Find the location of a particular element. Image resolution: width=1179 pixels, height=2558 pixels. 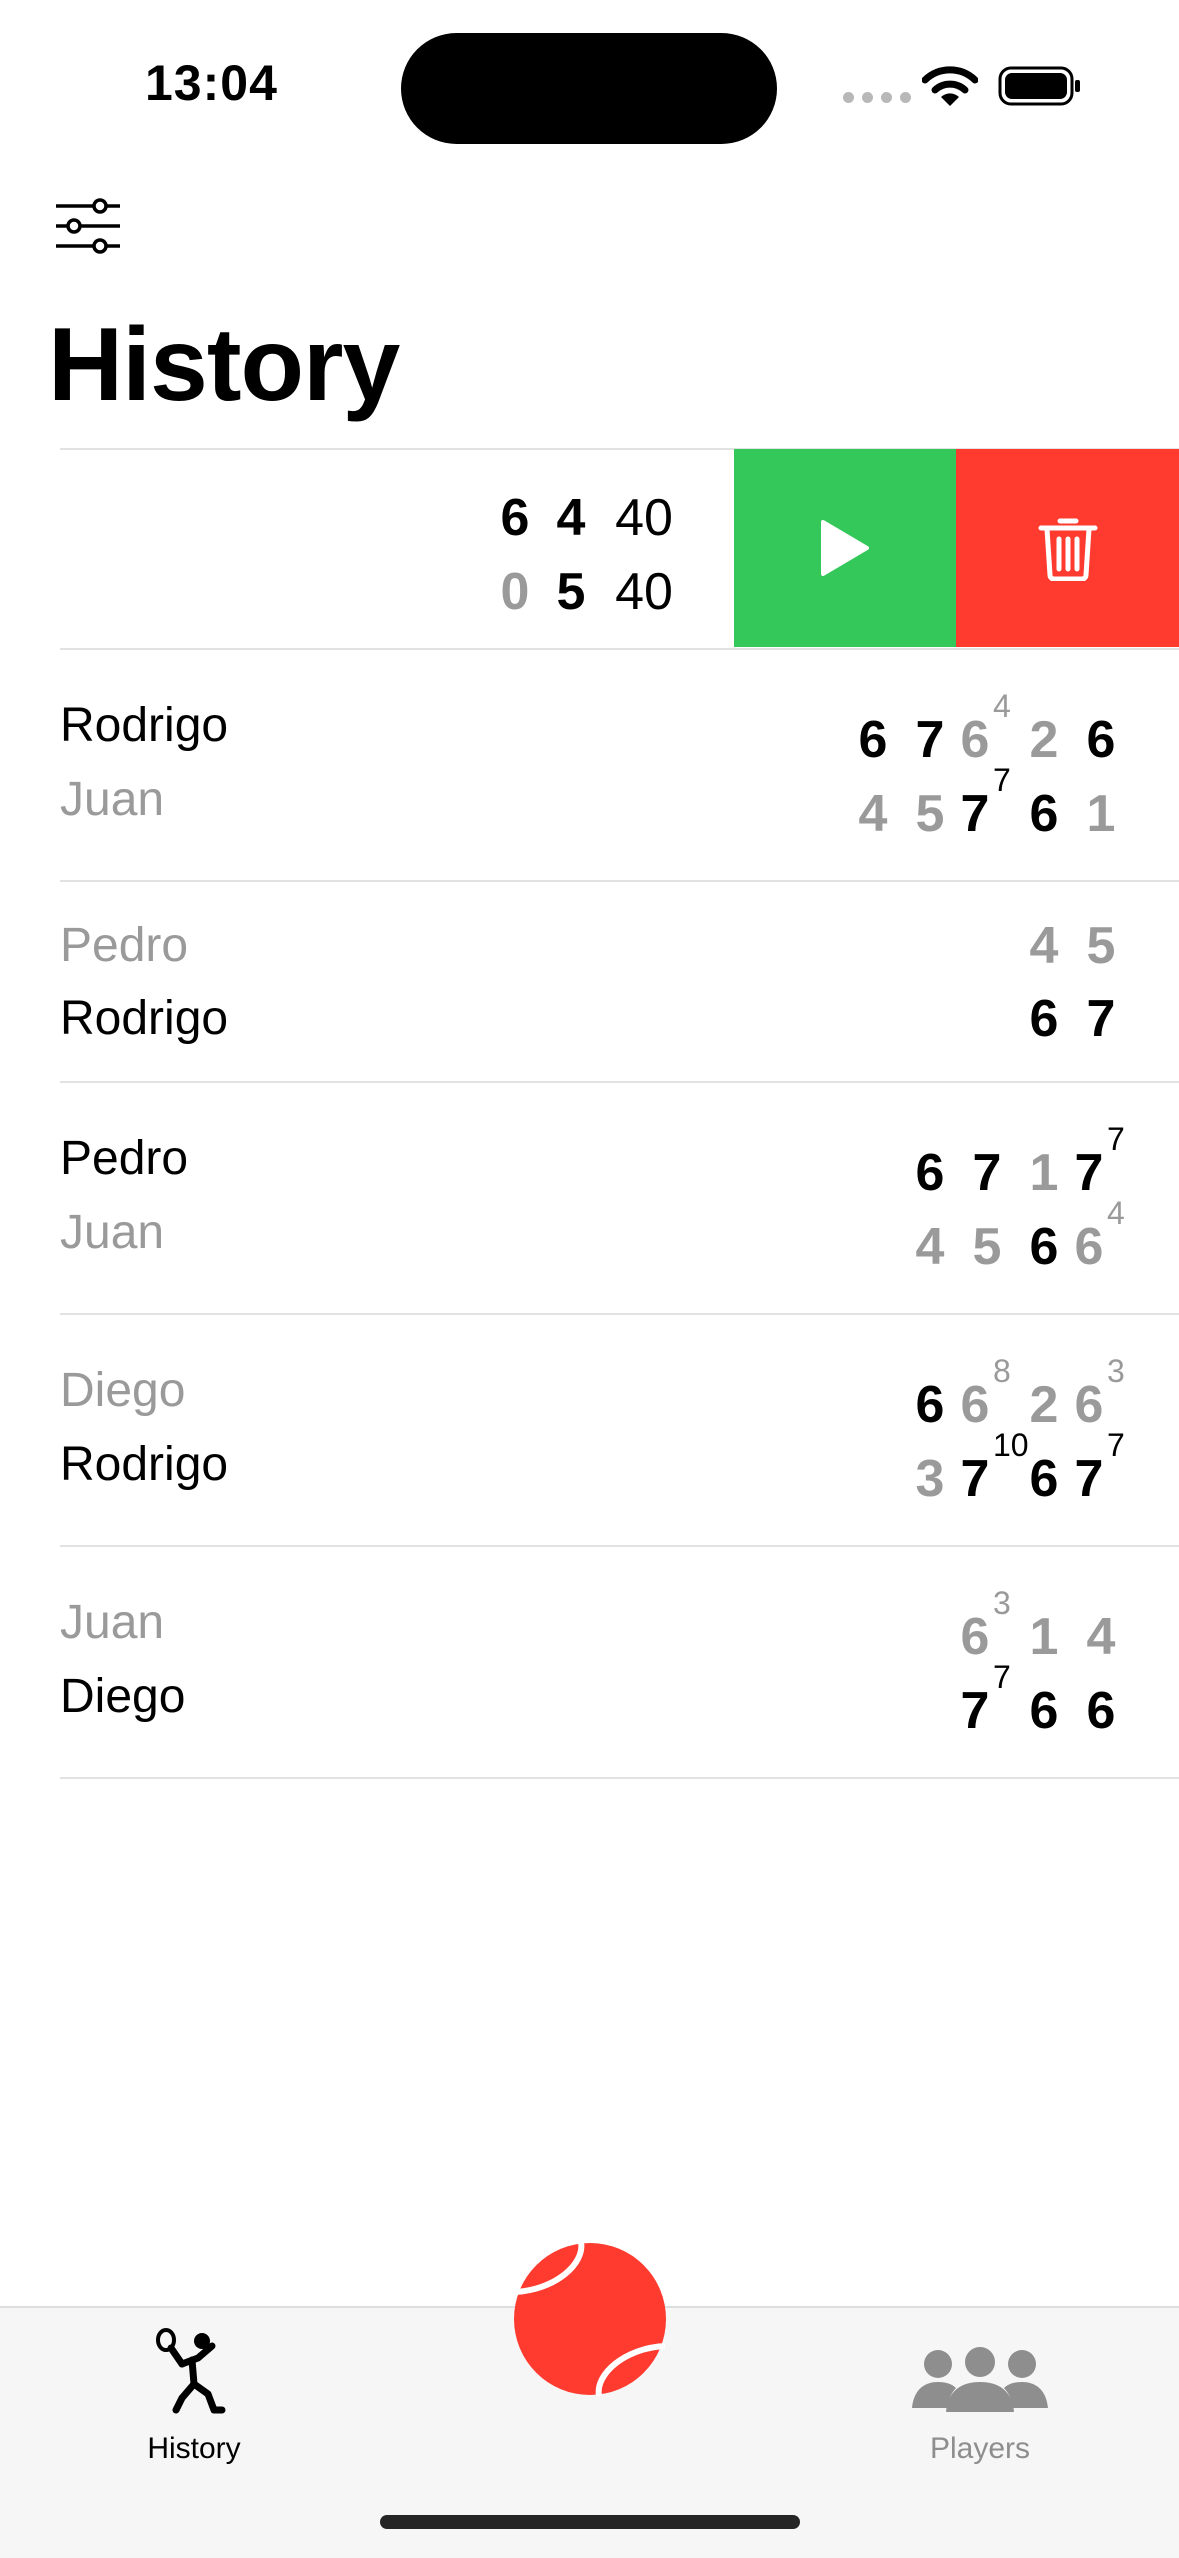

tab-history-label: History is located at coordinates (194, 2448).